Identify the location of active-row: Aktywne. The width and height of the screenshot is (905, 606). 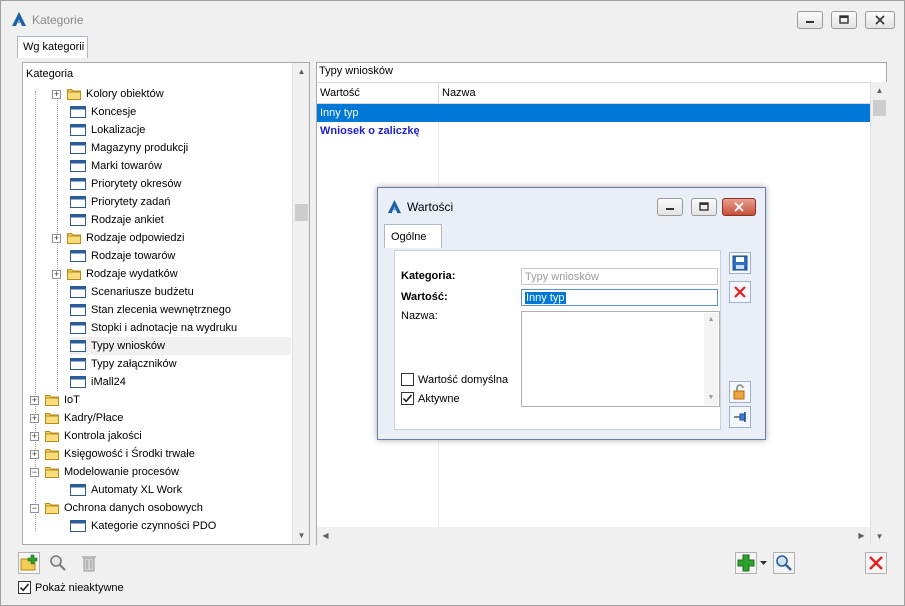
(430, 398).